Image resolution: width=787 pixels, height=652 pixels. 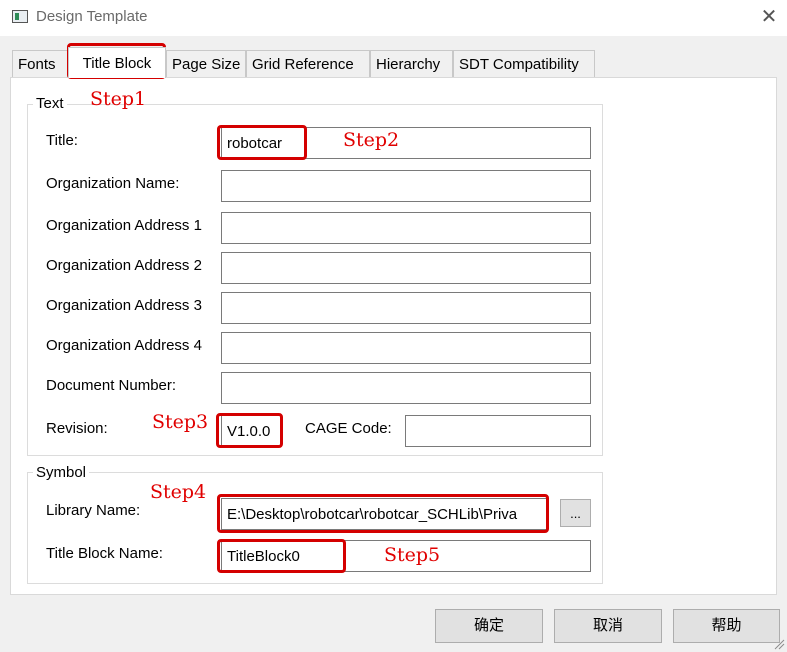 I want to click on revision-label: Revision:, so click(x=77, y=428).